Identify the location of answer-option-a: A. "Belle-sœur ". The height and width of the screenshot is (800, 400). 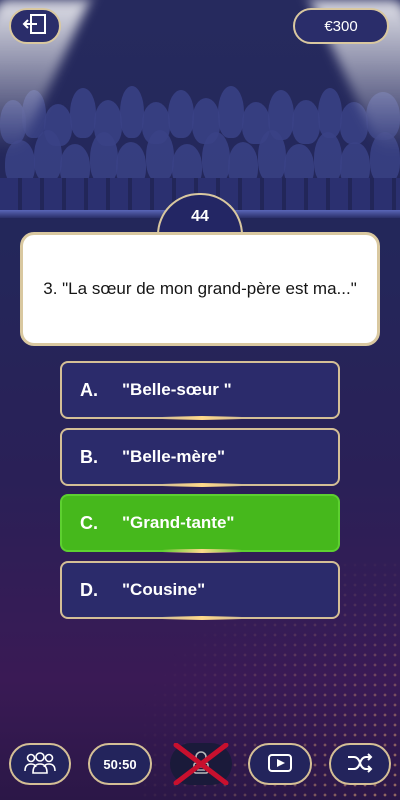
(200, 390).